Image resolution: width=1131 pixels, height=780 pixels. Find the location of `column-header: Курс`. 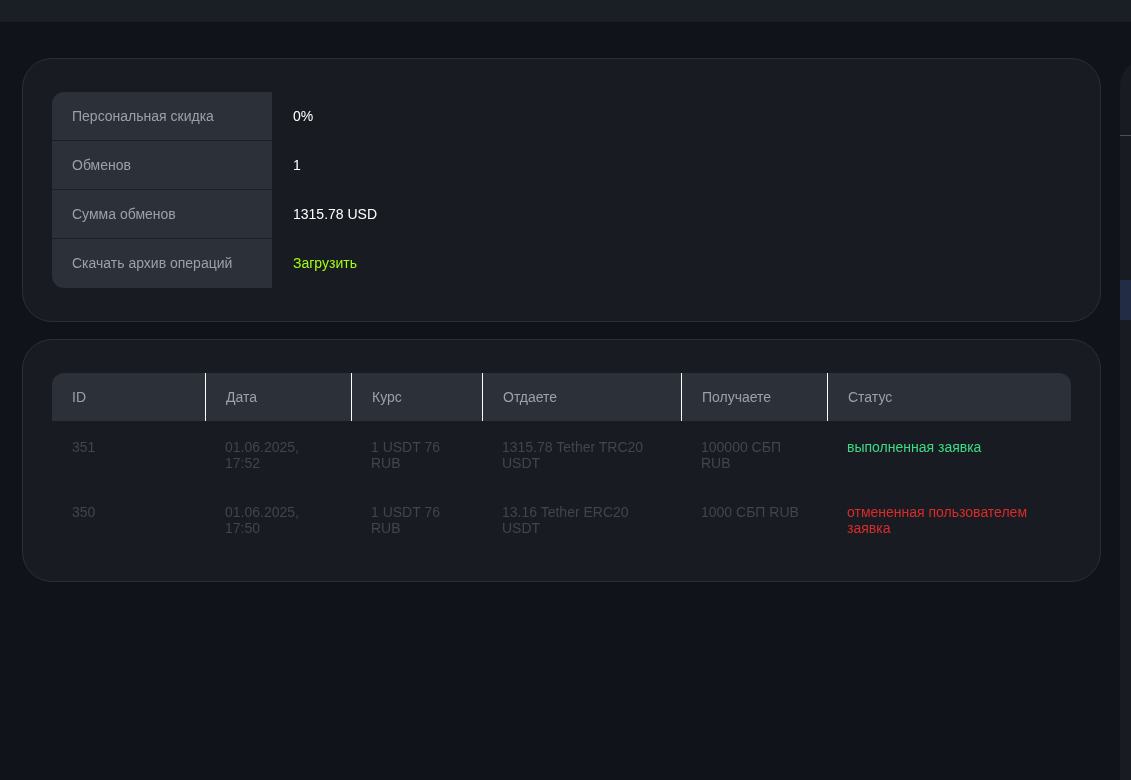

column-header: Курс is located at coordinates (416, 397).